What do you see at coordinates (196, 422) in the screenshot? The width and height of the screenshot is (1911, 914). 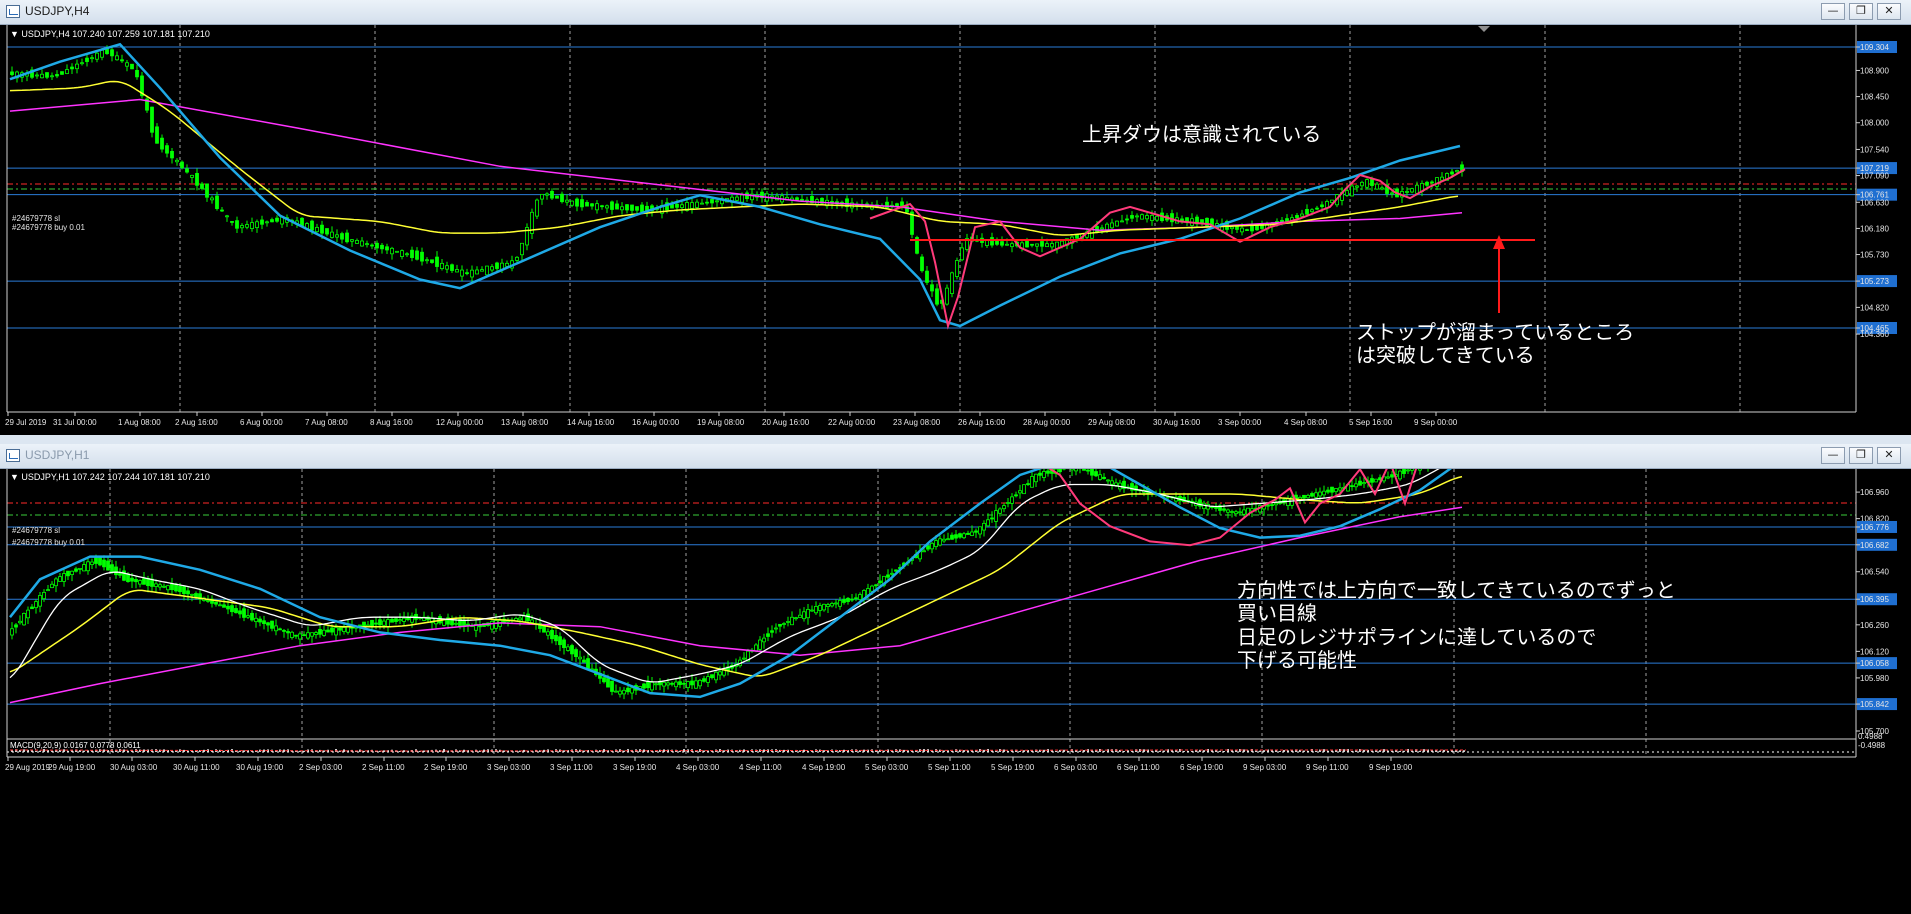 I see `time-label: 2 Aug 16:00` at bounding box center [196, 422].